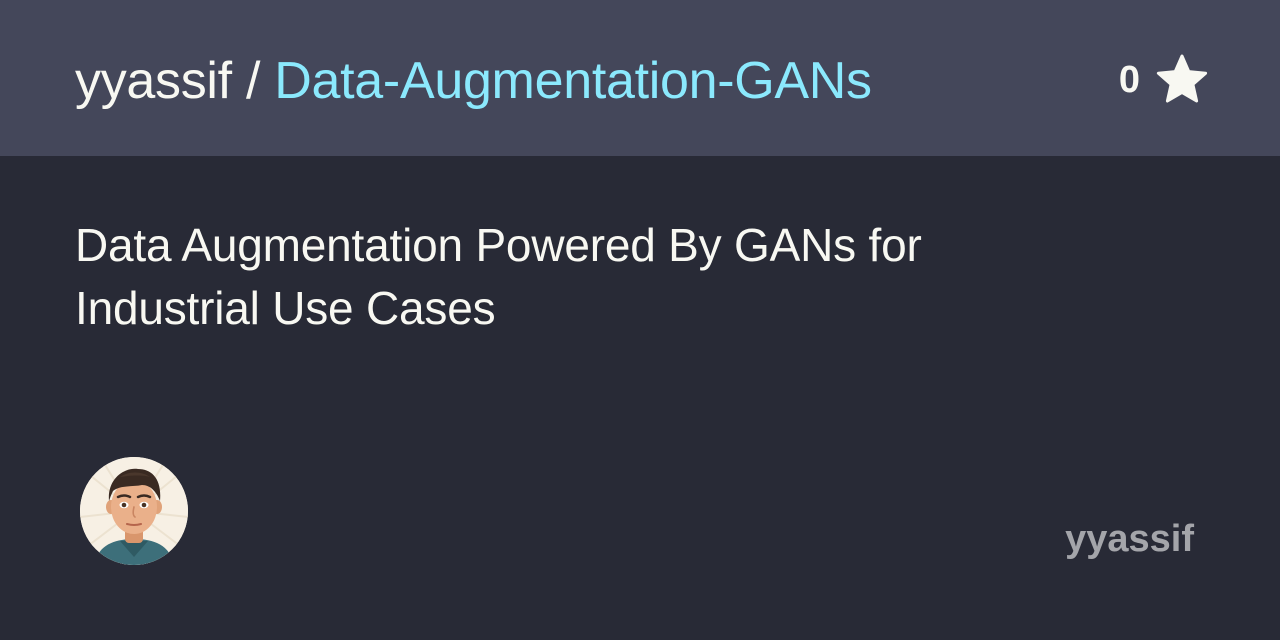  I want to click on avatar, so click(134, 511).